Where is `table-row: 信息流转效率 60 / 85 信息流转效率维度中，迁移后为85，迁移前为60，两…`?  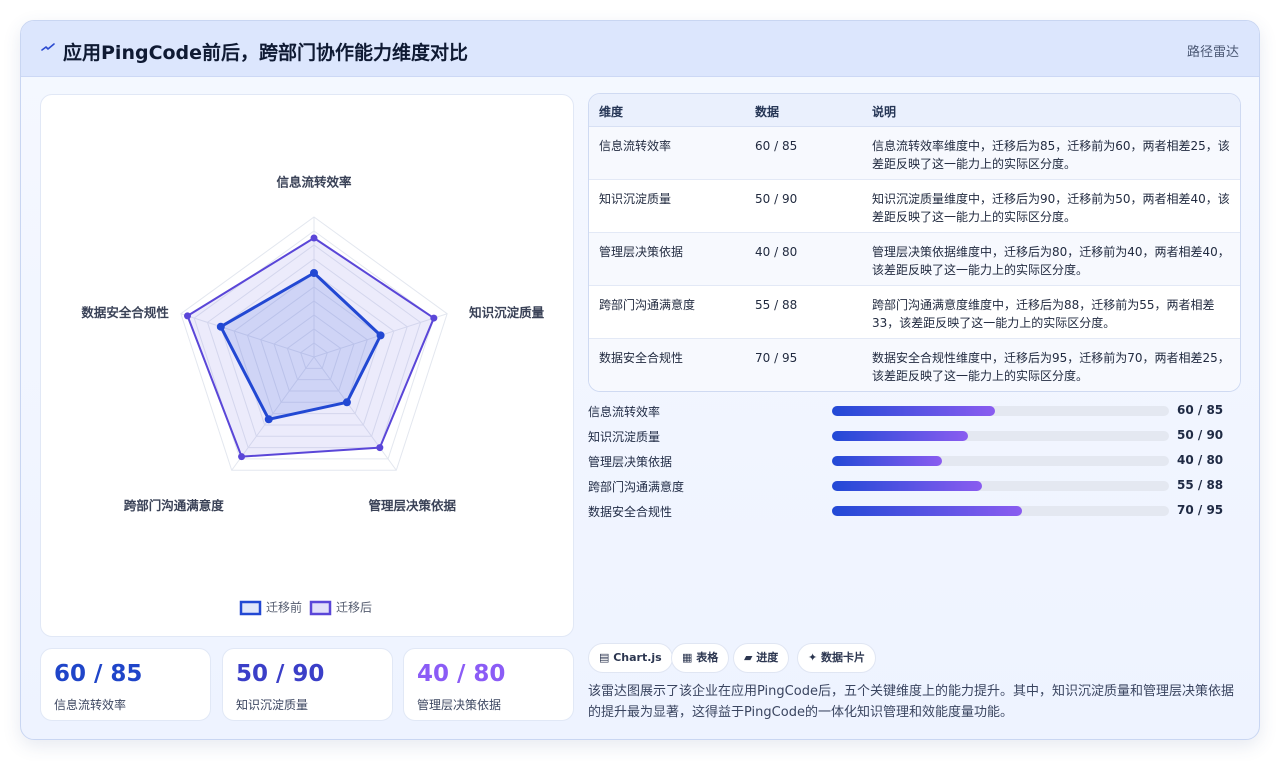 table-row: 信息流转效率 60 / 85 信息流转效率维度中，迁移后为85，迁移前为60，两… is located at coordinates (914, 153).